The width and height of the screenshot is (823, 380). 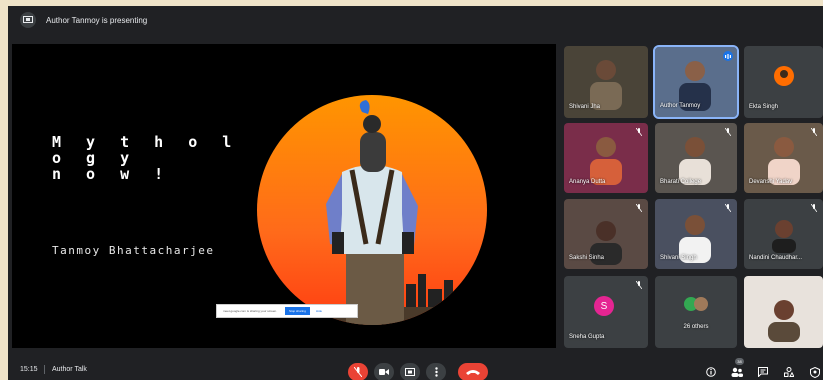 I want to click on lock-person-icon, so click(x=815, y=372).